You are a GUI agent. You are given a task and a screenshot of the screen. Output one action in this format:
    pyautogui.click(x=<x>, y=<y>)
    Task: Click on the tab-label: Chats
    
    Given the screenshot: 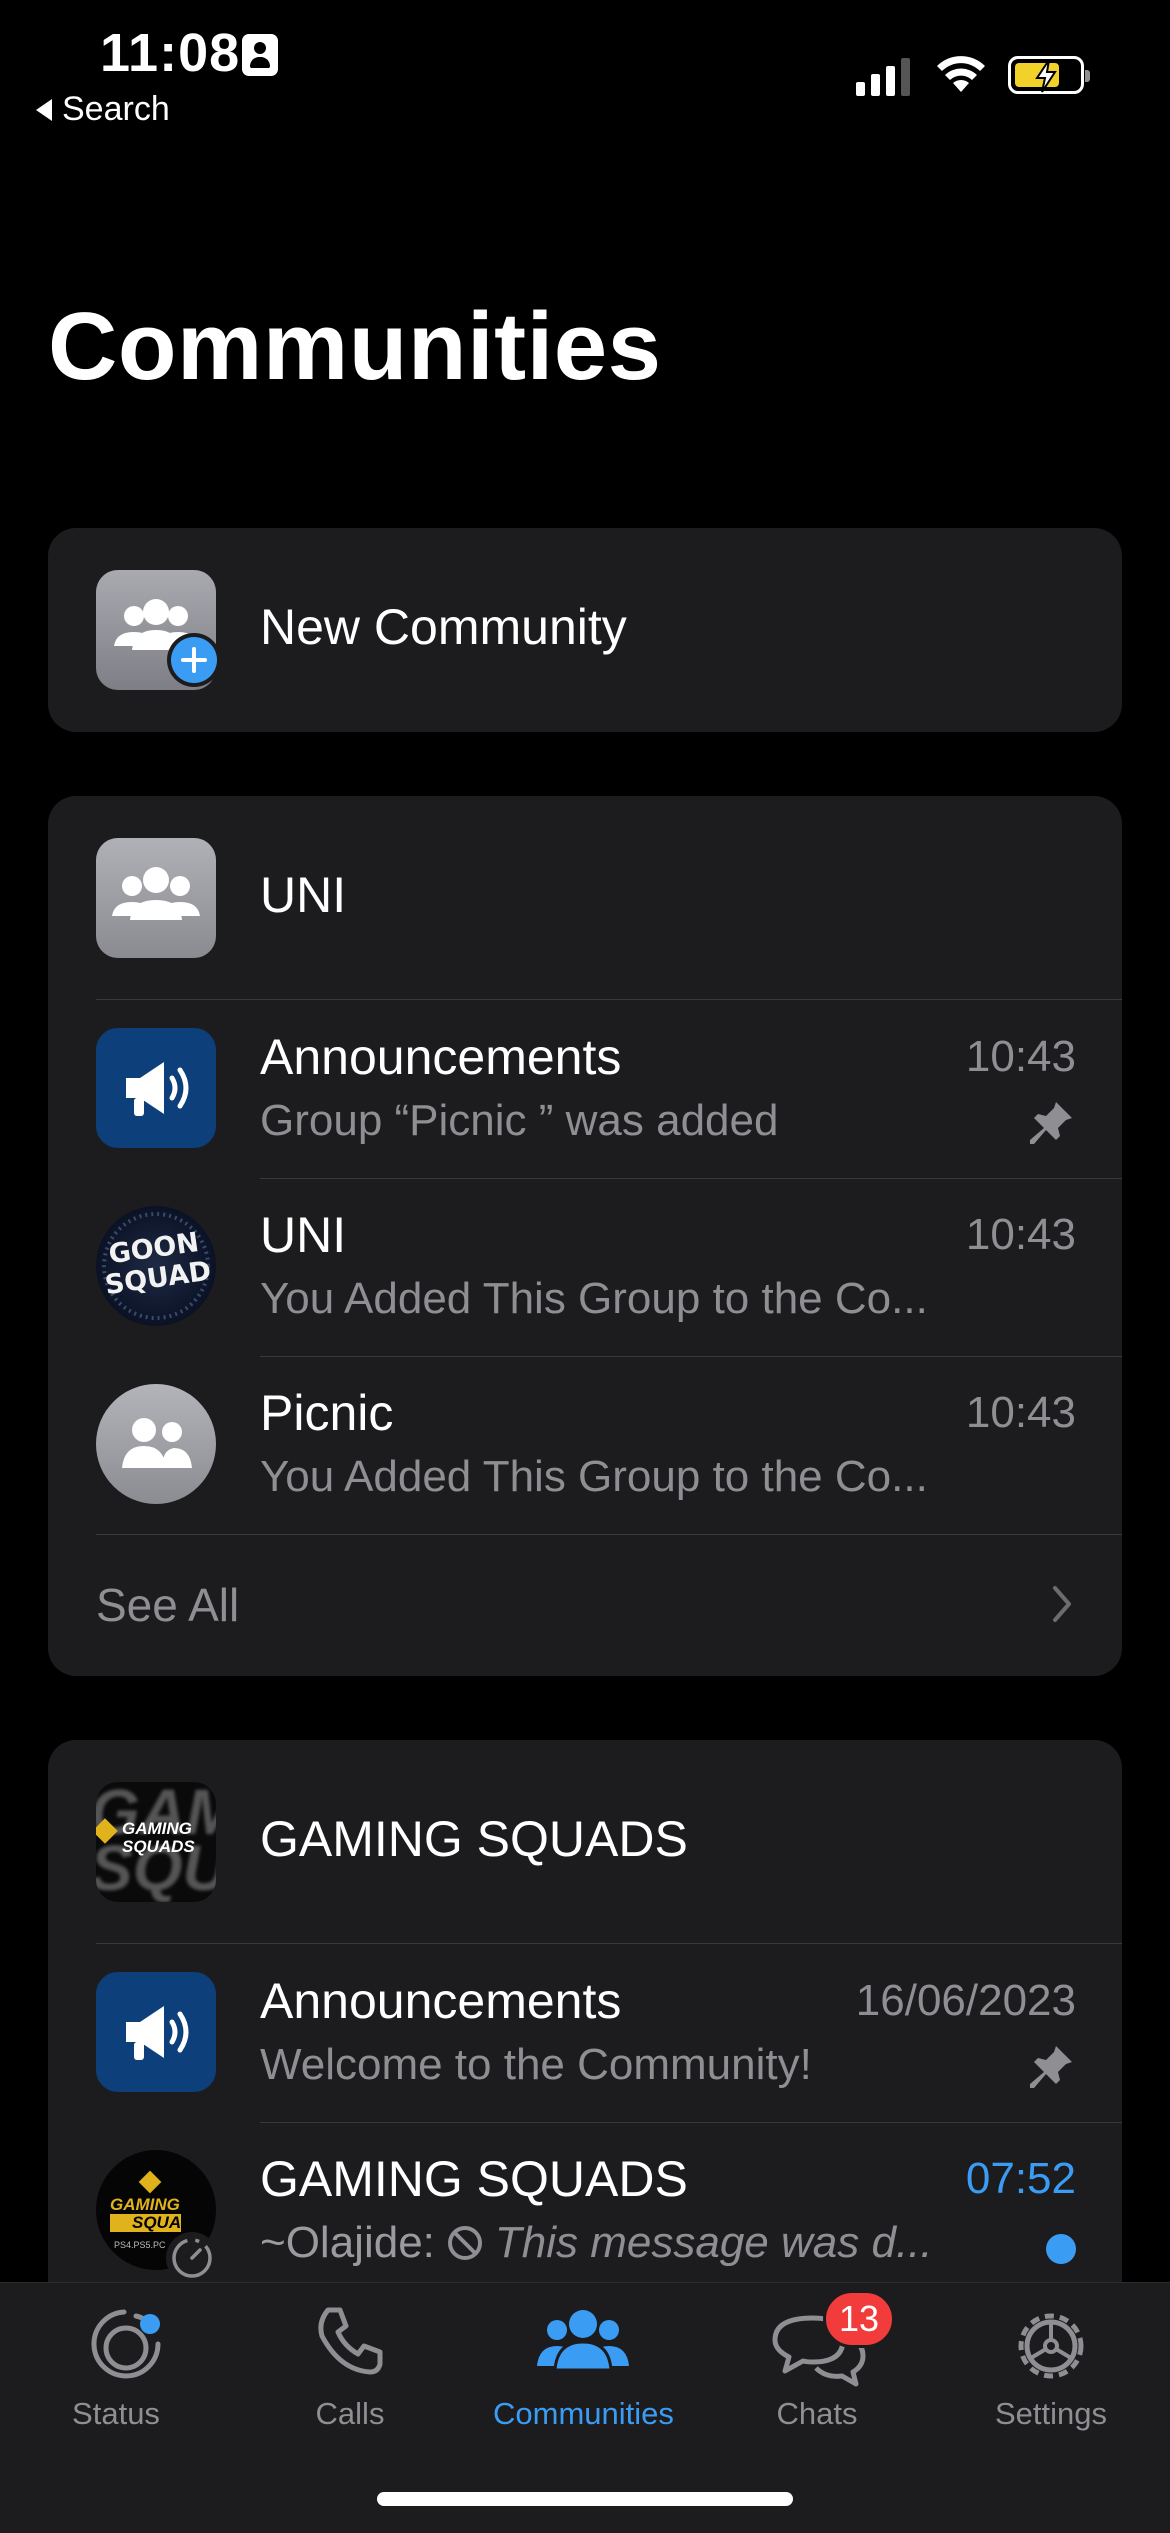 What is the action you would take?
    pyautogui.click(x=817, y=2413)
    